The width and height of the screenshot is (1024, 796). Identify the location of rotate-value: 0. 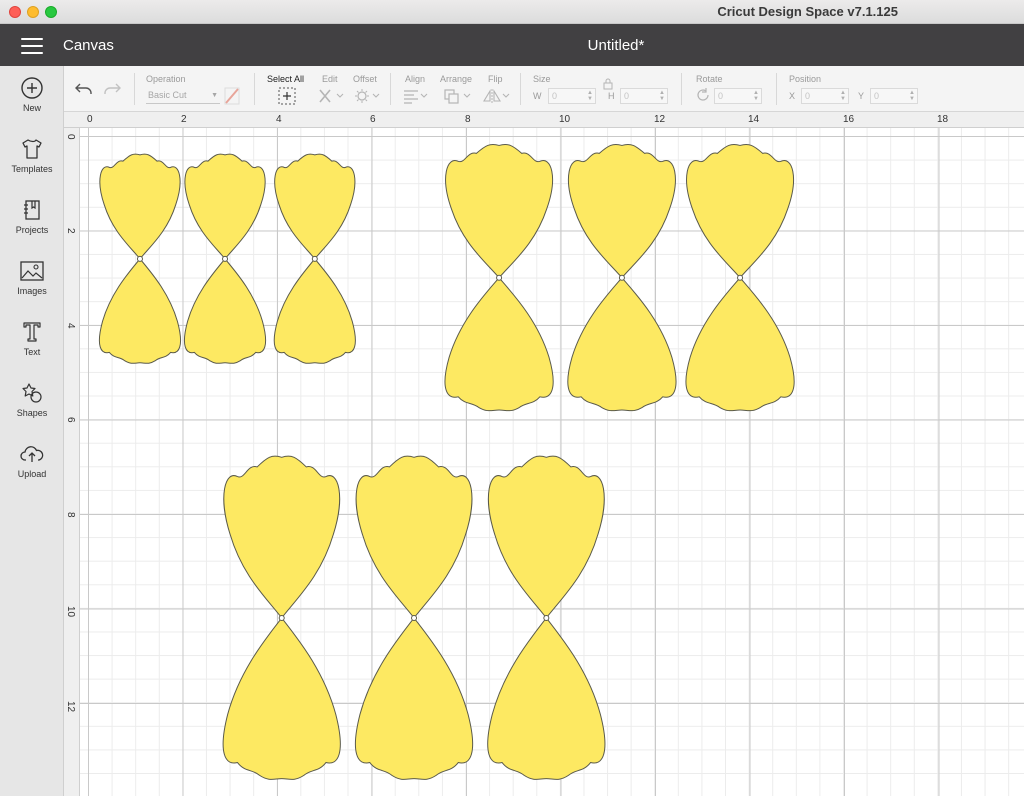
(721, 96).